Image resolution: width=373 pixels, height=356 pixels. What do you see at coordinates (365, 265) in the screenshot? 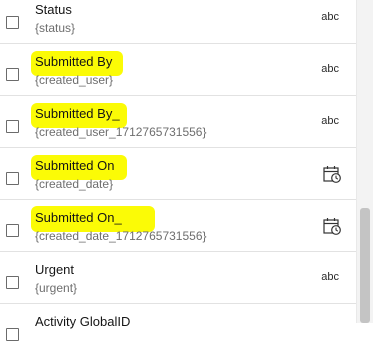
I see `scrollbar-thumb` at bounding box center [365, 265].